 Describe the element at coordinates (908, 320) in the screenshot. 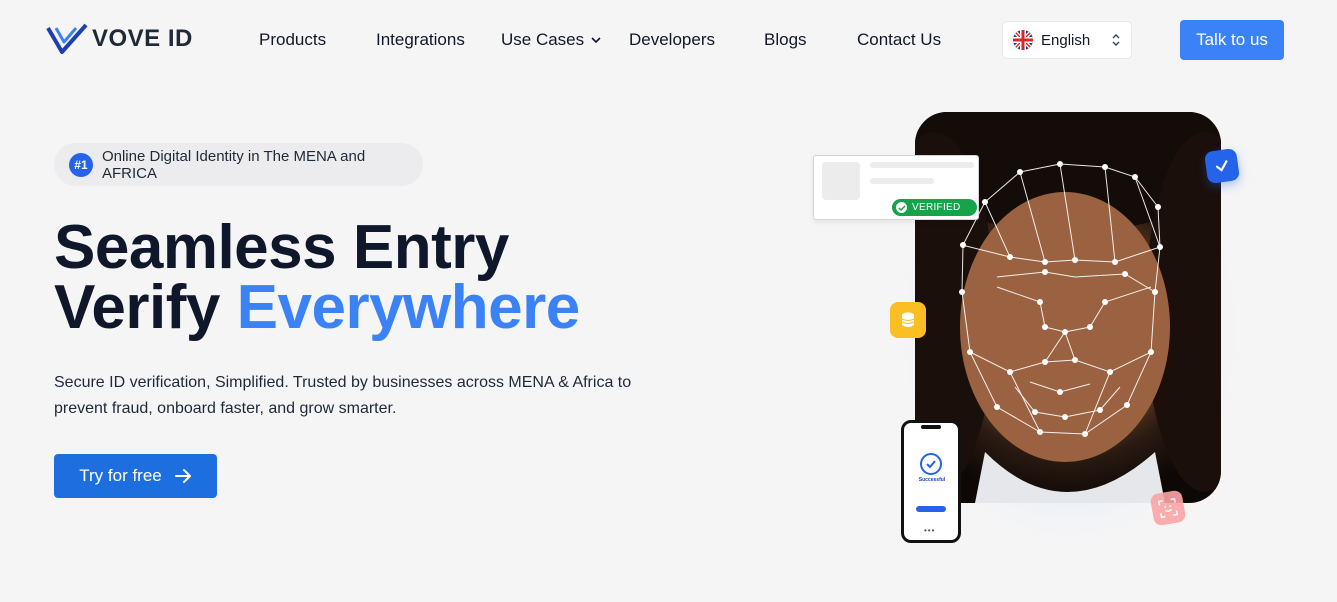

I see `database-icon` at that location.